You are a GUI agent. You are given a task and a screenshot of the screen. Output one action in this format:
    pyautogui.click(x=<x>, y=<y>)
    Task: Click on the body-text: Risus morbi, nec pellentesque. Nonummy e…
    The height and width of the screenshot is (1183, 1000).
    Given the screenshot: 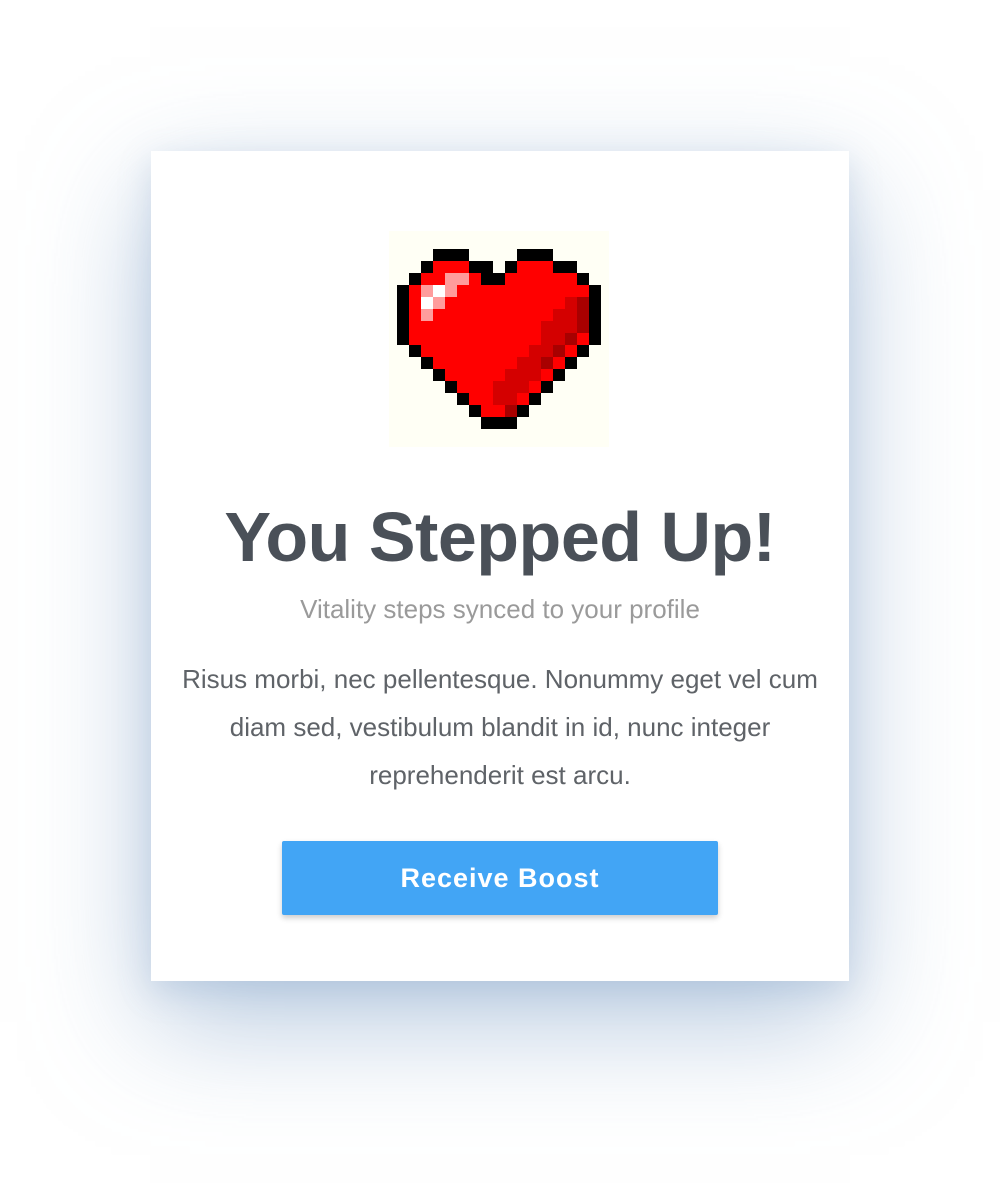 What is the action you would take?
    pyautogui.click(x=500, y=727)
    